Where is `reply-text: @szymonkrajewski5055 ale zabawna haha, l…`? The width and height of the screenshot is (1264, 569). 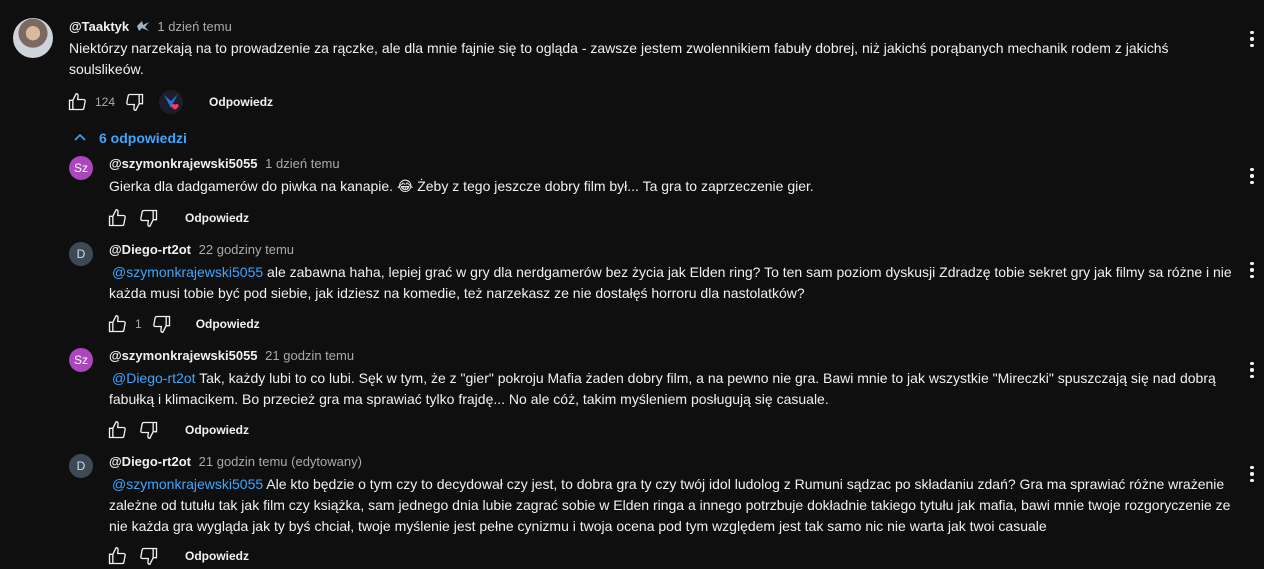
reply-text: @szymonkrajewski5055 ale zabawna haha, l… is located at coordinates (671, 283).